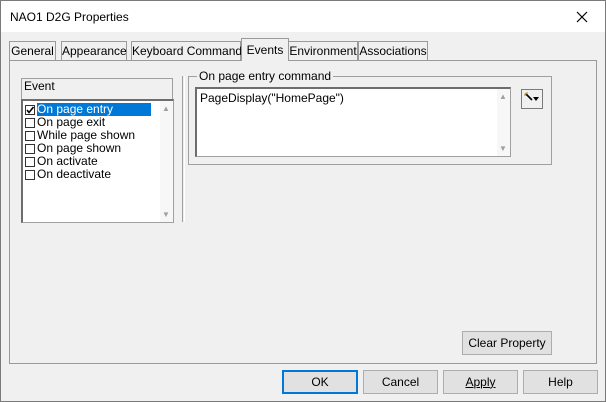 The width and height of the screenshot is (606, 402). I want to click on command-scrollbar: ▲ ▼, so click(503, 122).